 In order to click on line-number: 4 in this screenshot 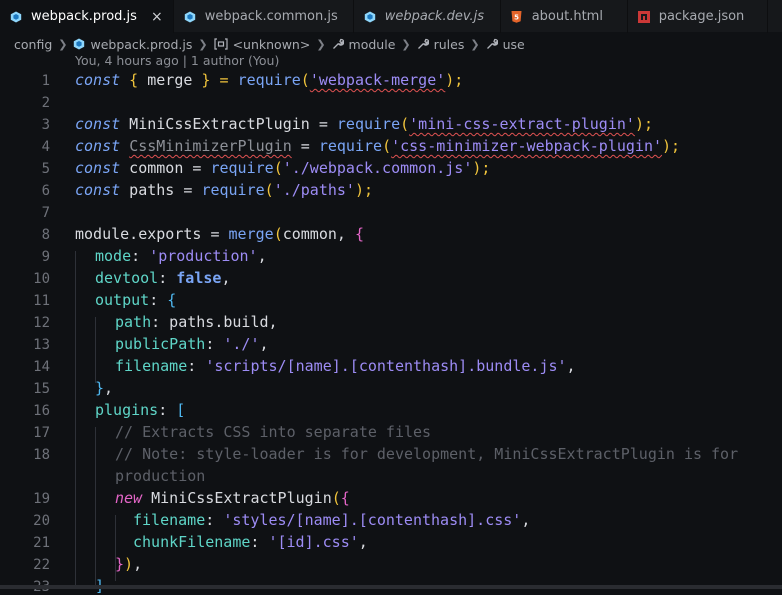, I will do `click(45, 147)`.